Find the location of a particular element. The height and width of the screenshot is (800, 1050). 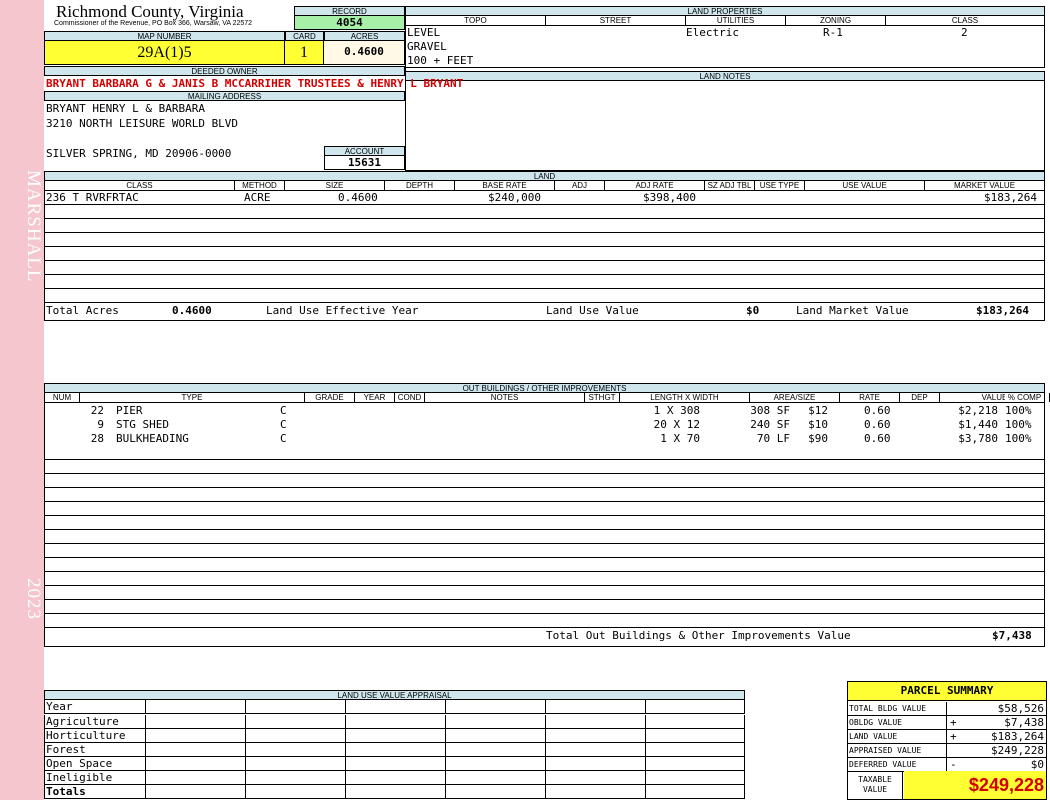

land-use-row: Horticulture is located at coordinates (394, 736).